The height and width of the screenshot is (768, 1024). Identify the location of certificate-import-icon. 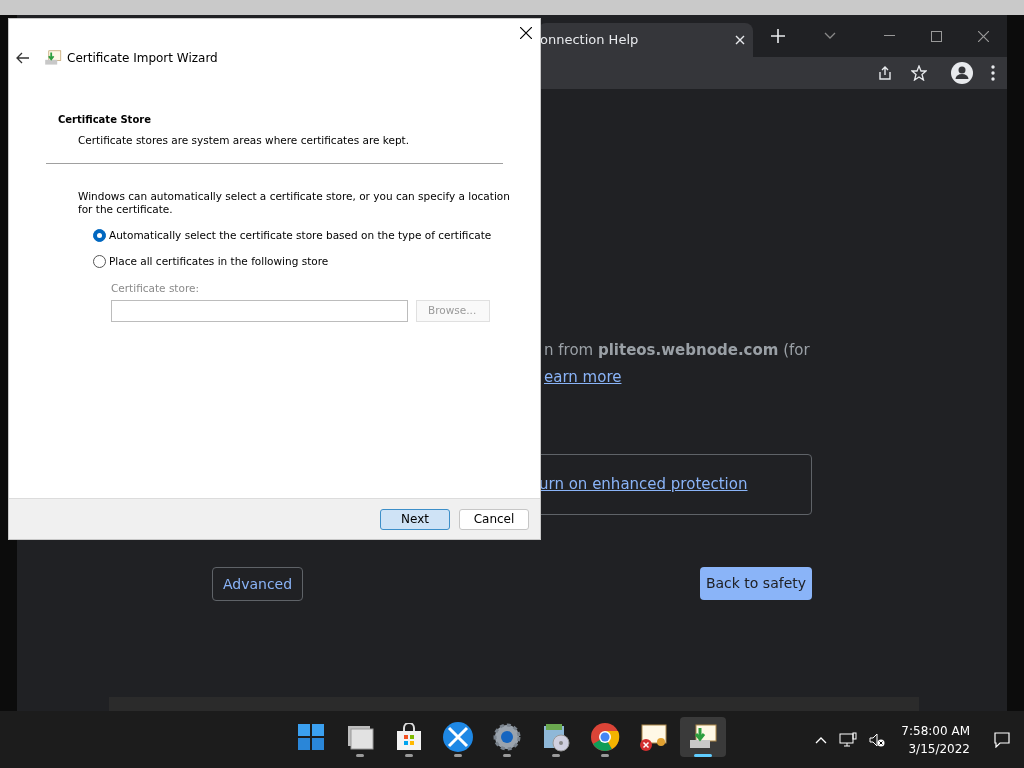
(53, 58).